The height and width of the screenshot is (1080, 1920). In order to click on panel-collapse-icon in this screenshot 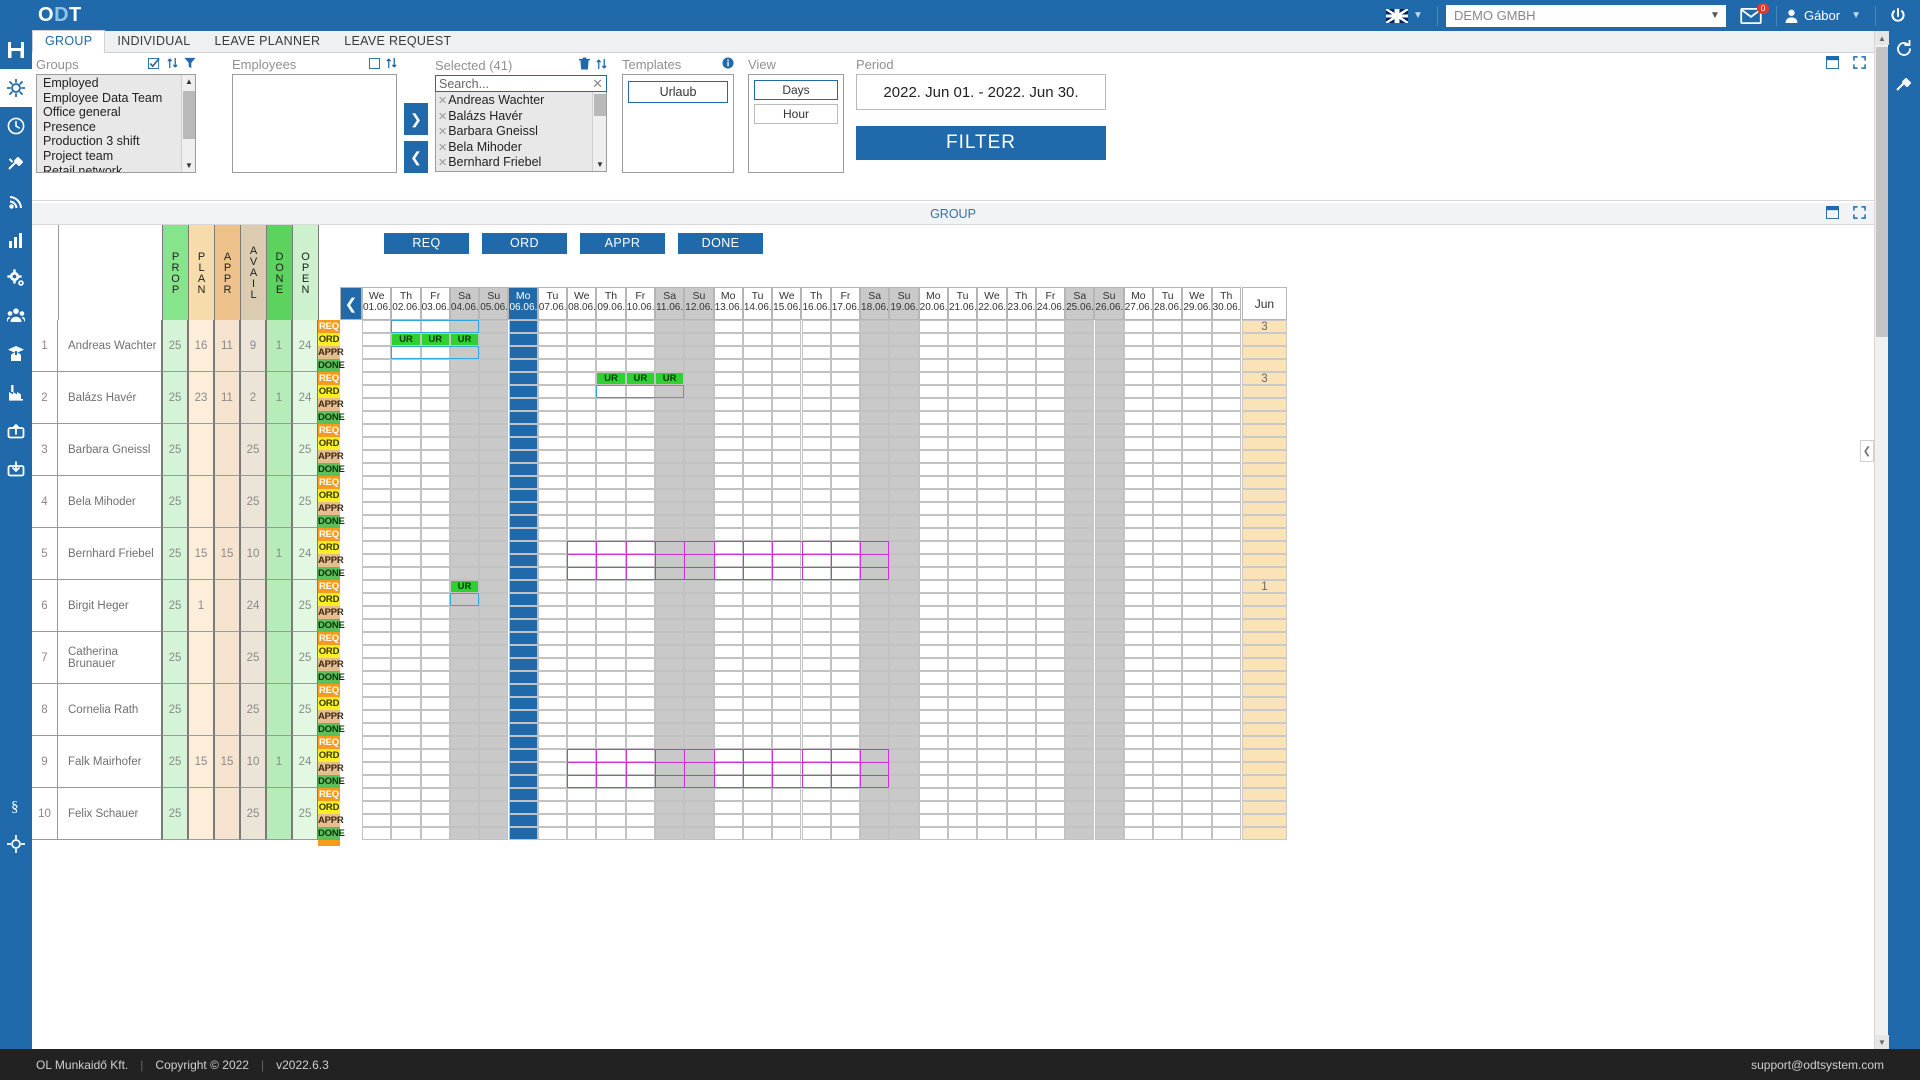, I will do `click(1832, 64)`.